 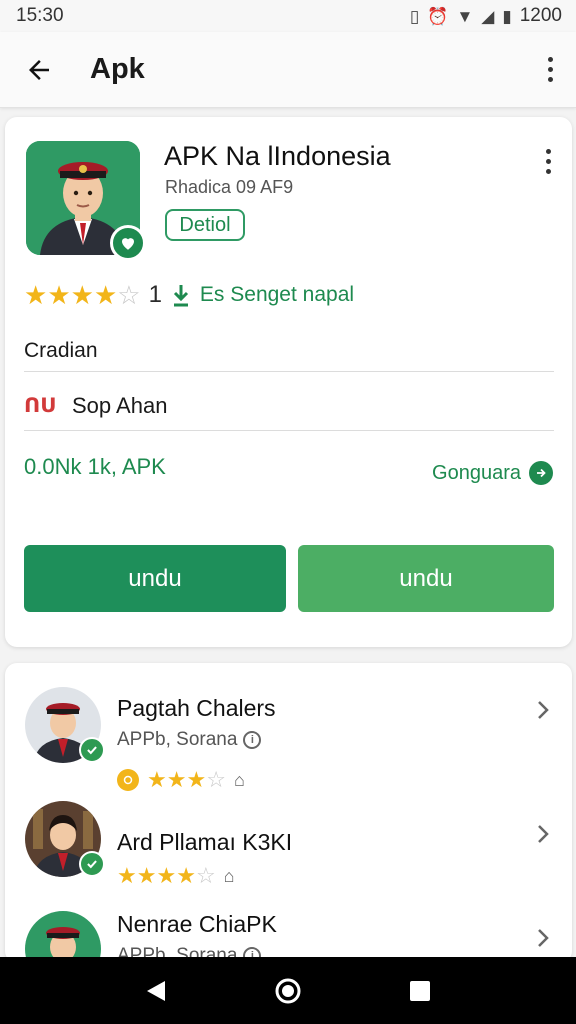 I want to click on battery-text: 1200, so click(x=540, y=15).